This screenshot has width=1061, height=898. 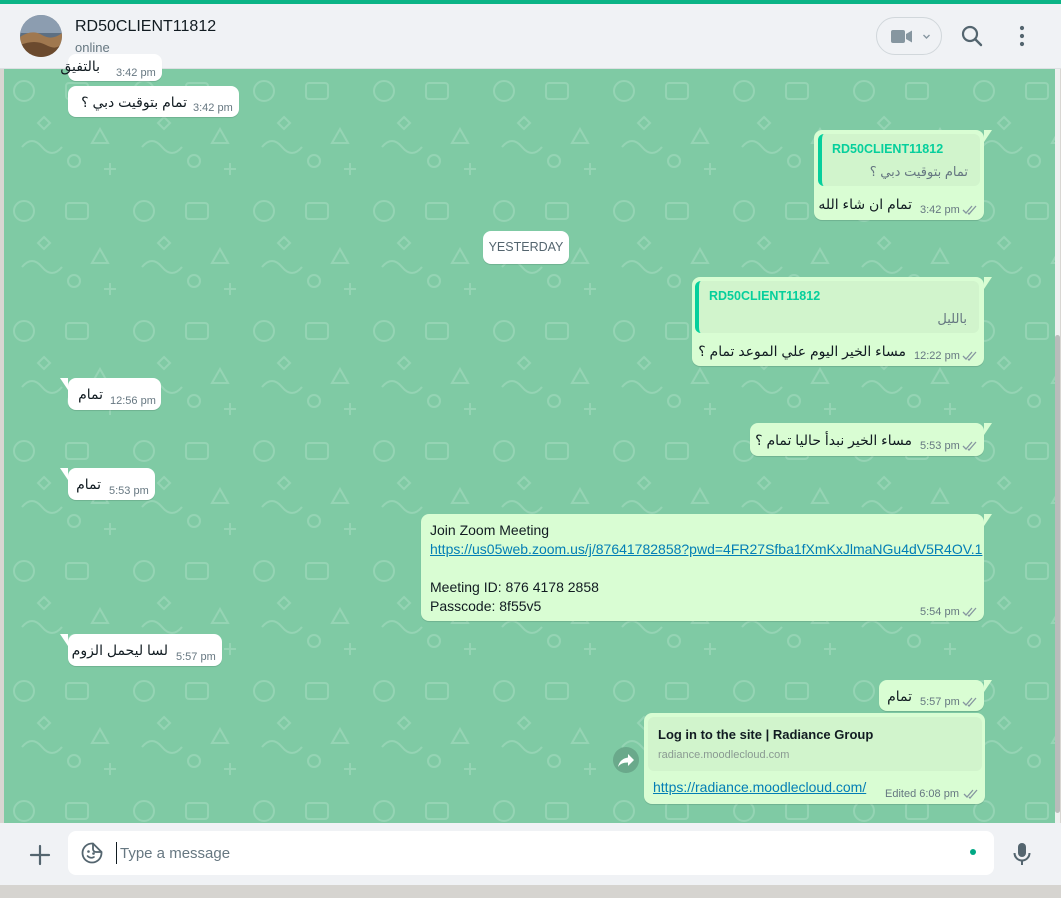 I want to click on link-preview-title: Log in to the site | Radiance Group, so click(x=766, y=734).